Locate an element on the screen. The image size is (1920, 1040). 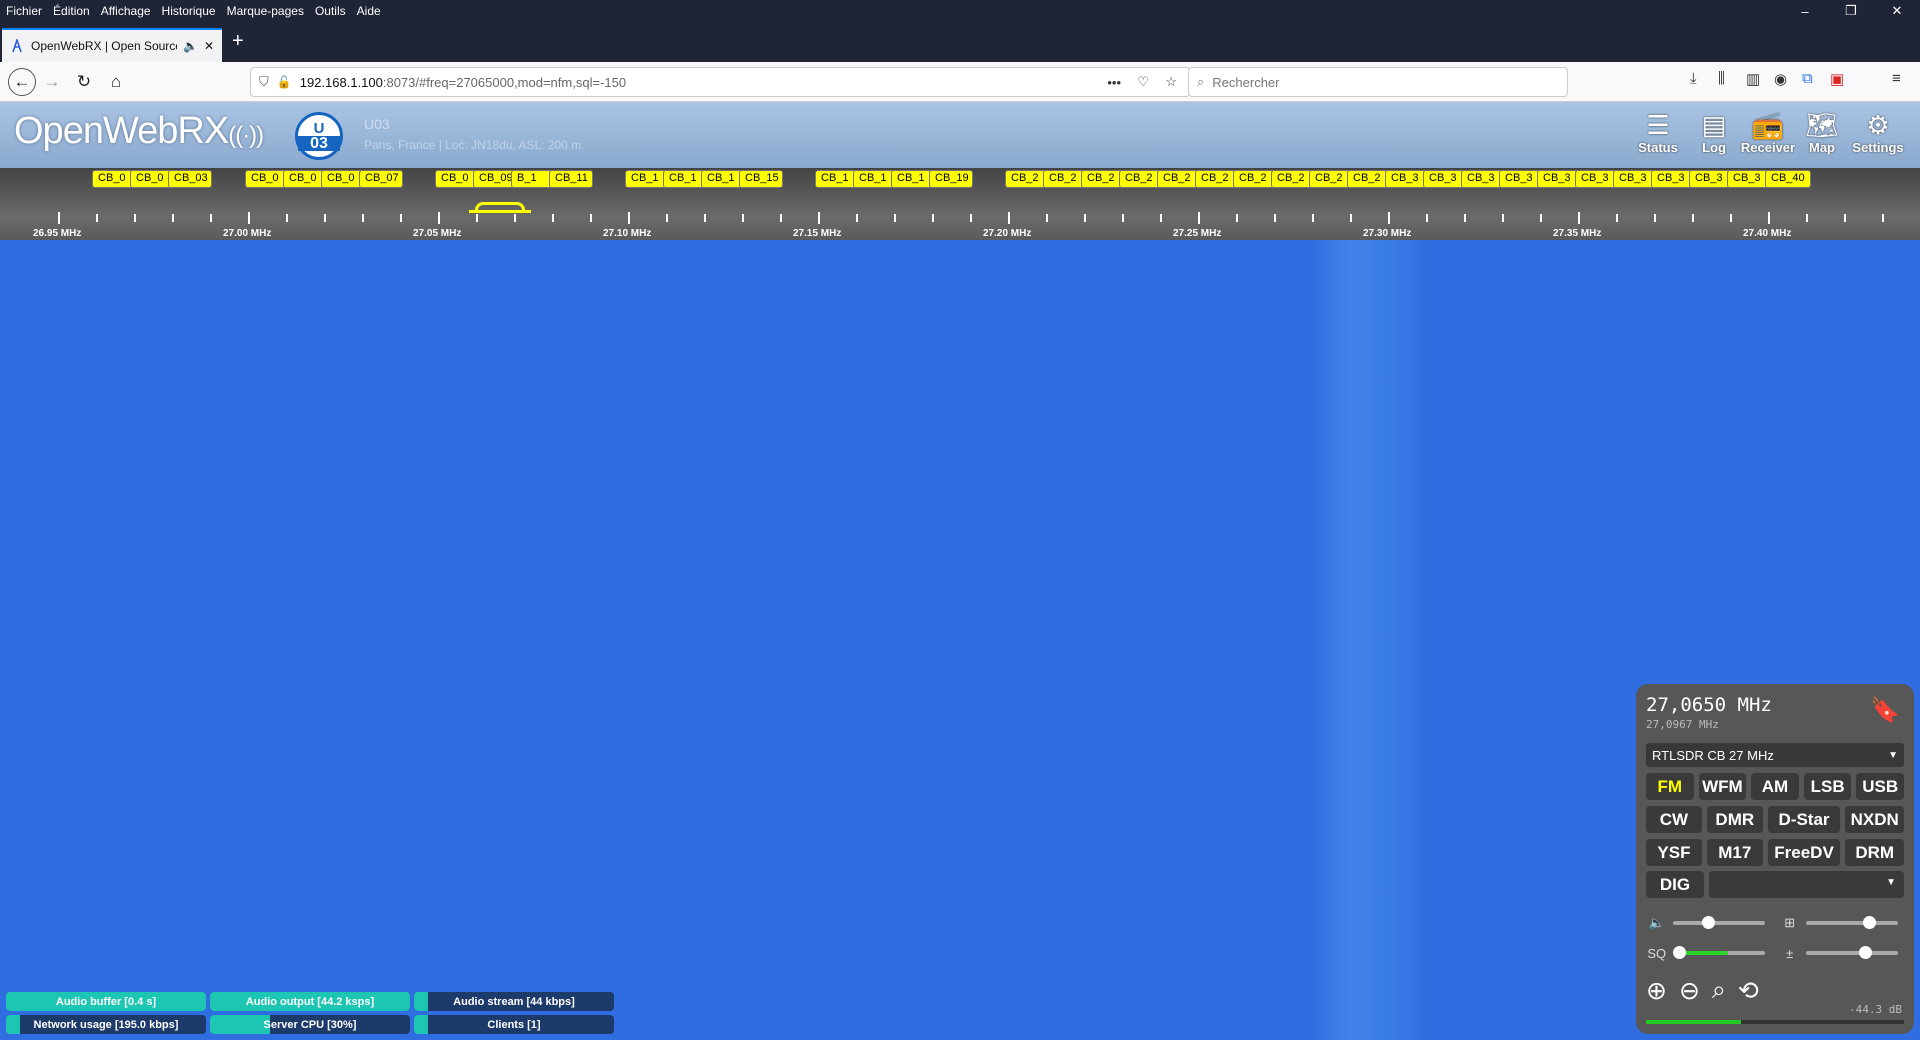
channel-bookmark: CB_19 is located at coordinates (951, 179).